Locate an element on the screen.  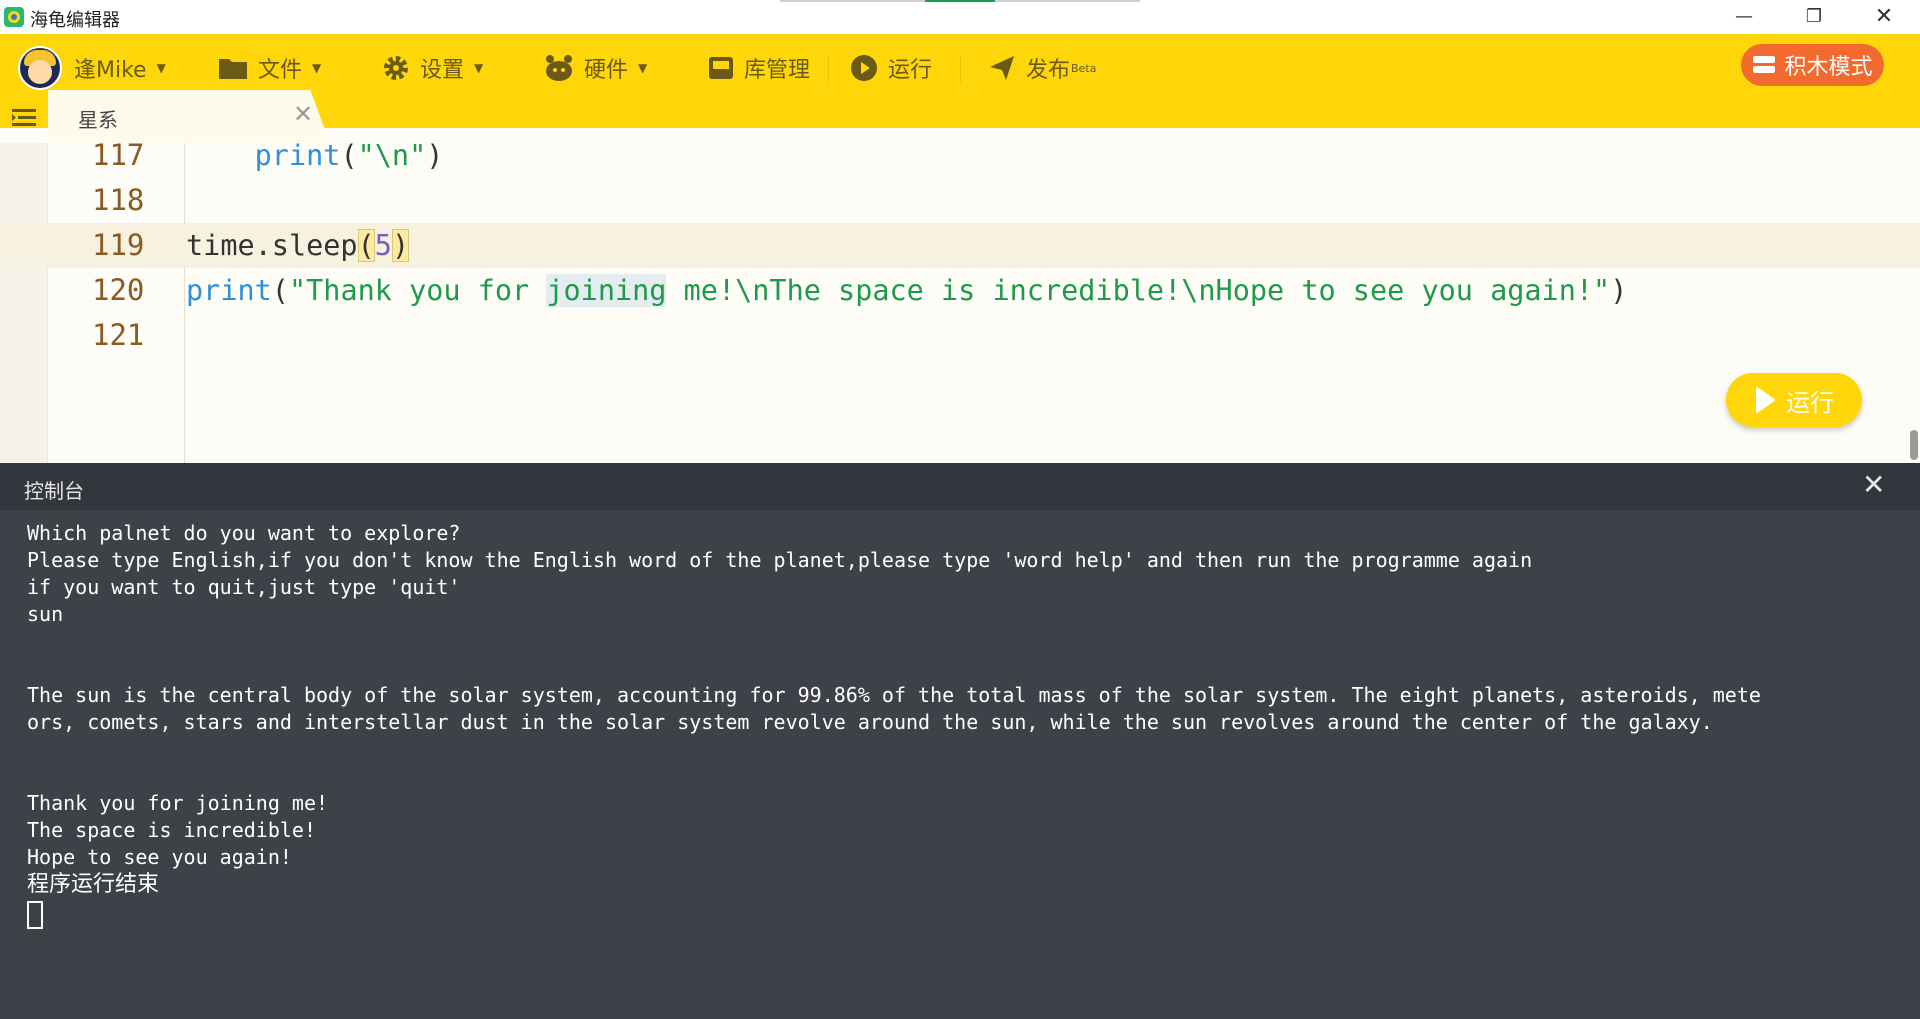
run-menu-label: 运行 is located at coordinates (910, 70).